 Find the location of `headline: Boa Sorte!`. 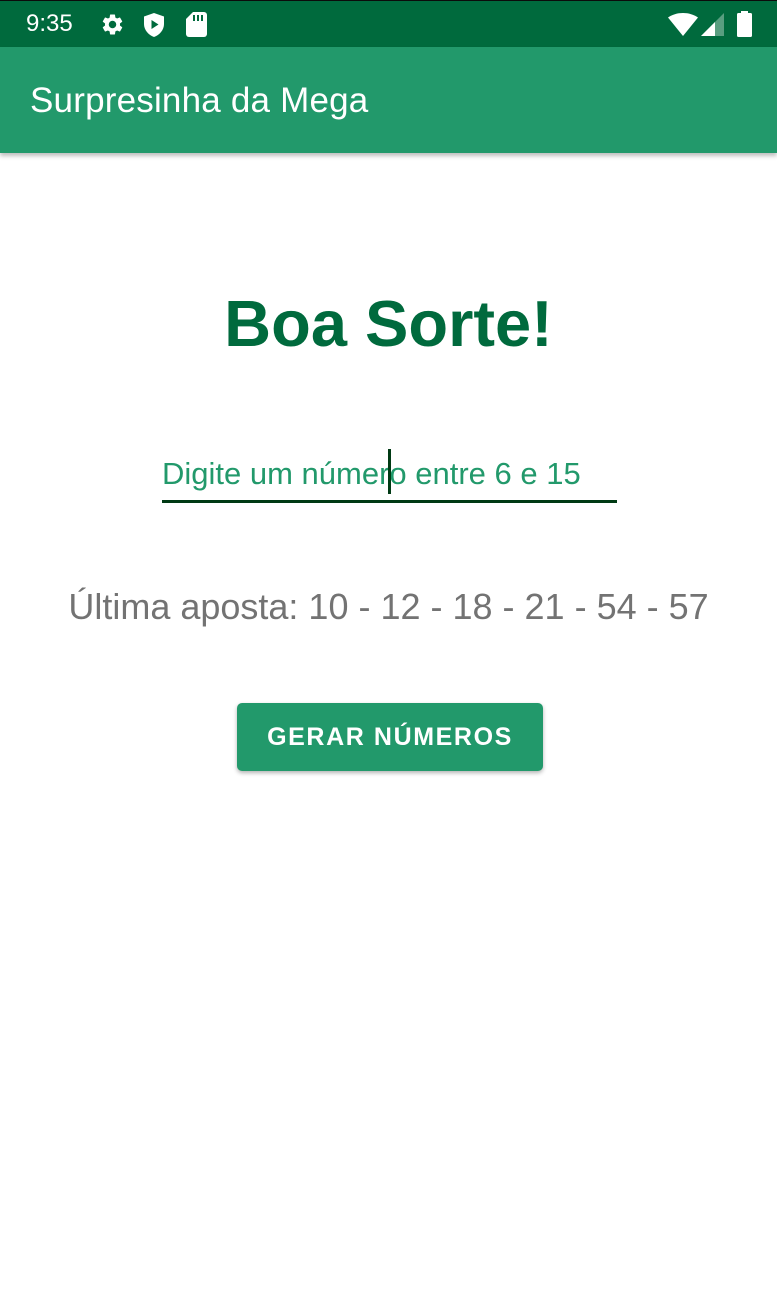

headline: Boa Sorte! is located at coordinates (388, 323).